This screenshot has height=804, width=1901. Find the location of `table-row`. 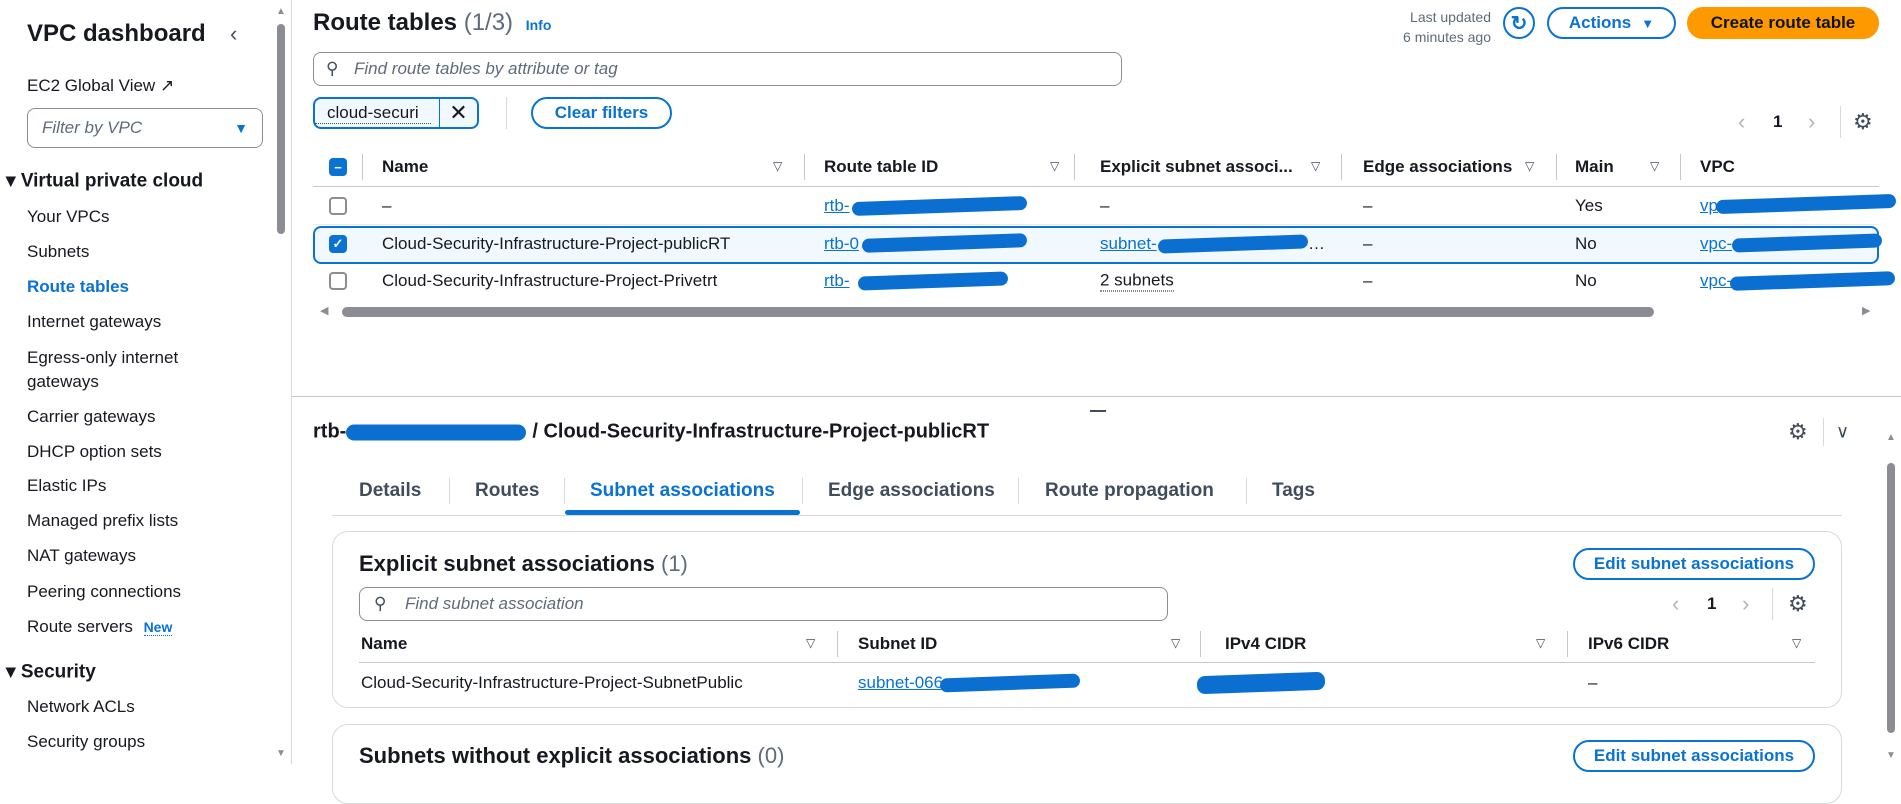

table-row is located at coordinates (1096, 206).